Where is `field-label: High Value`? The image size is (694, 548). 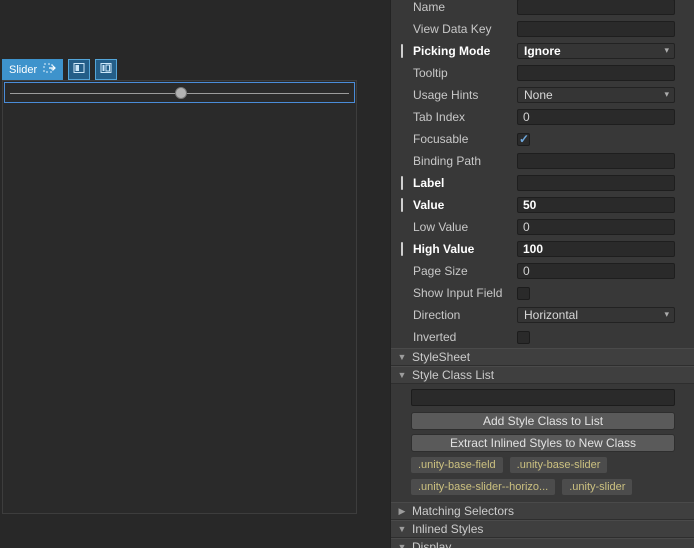 field-label: High Value is located at coordinates (444, 249).